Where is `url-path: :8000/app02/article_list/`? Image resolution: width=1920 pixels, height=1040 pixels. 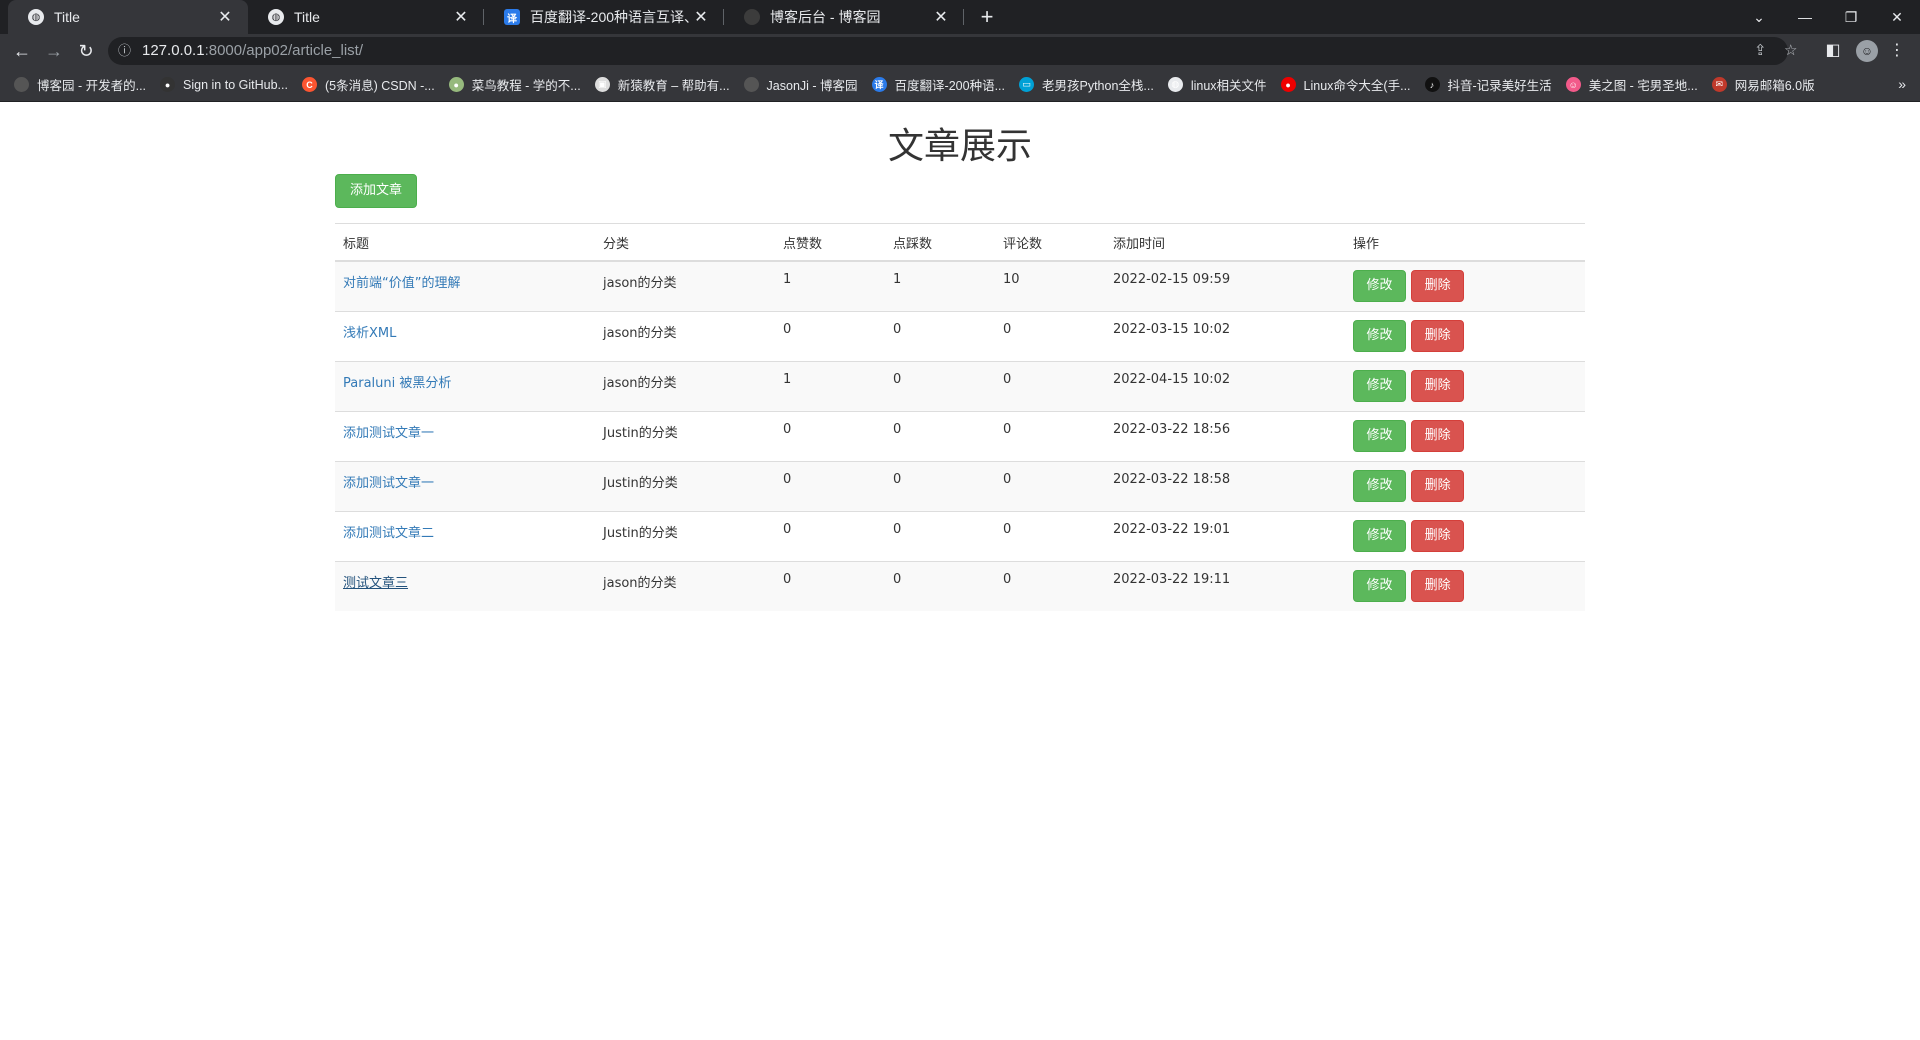
url-path: :8000/app02/article_list/ is located at coordinates (283, 50).